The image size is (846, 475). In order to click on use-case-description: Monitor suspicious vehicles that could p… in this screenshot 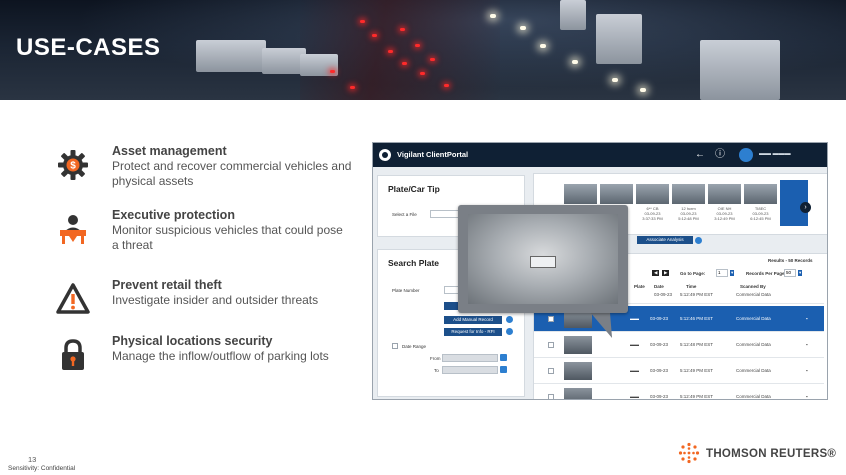, I will do `click(227, 237)`.